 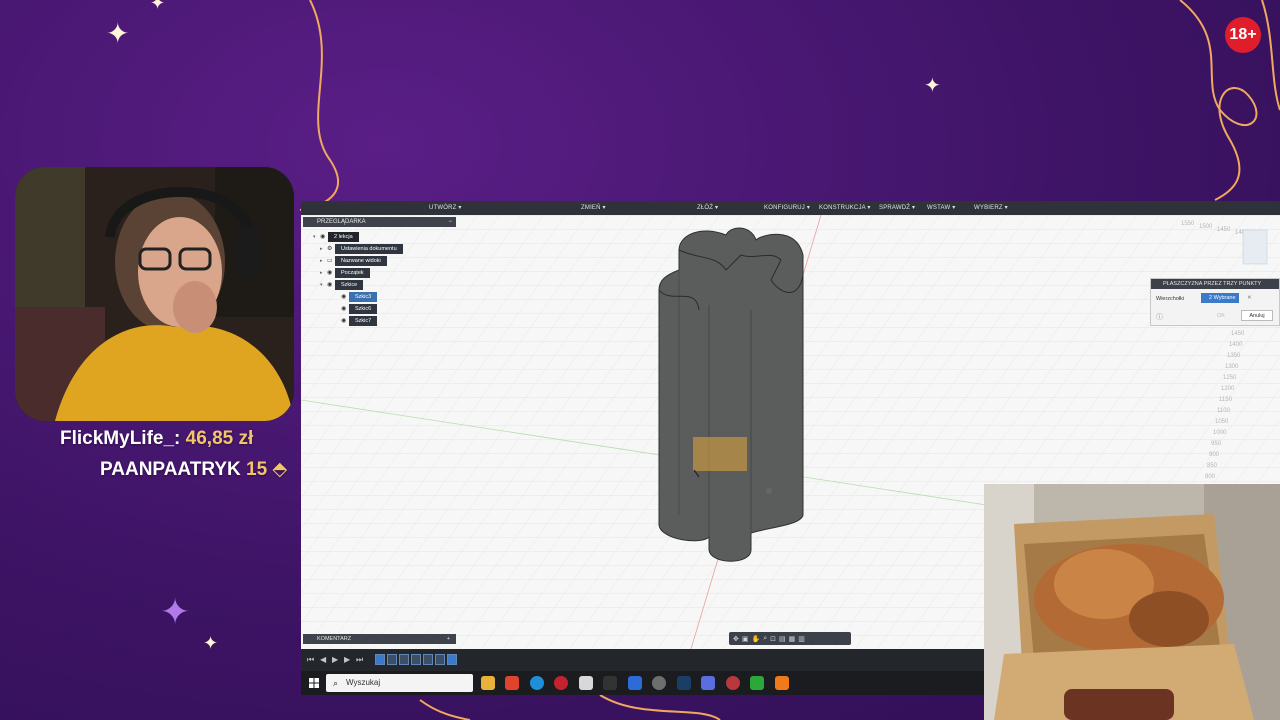 I want to click on look-at-icon: ▣, so click(x=745, y=639).